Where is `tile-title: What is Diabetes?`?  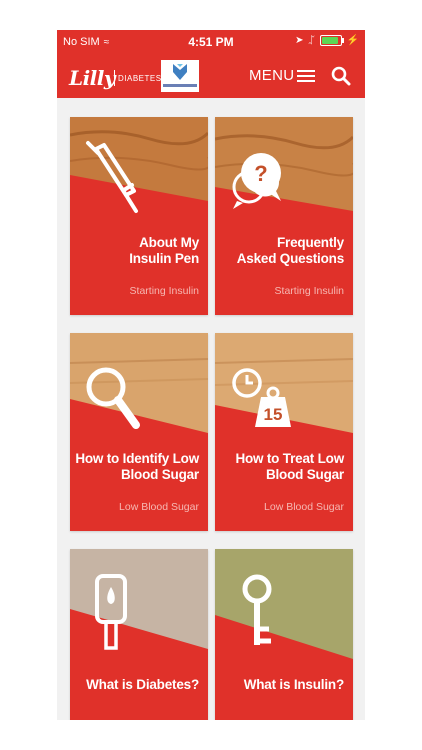 tile-title: What is Diabetes? is located at coordinates (142, 684).